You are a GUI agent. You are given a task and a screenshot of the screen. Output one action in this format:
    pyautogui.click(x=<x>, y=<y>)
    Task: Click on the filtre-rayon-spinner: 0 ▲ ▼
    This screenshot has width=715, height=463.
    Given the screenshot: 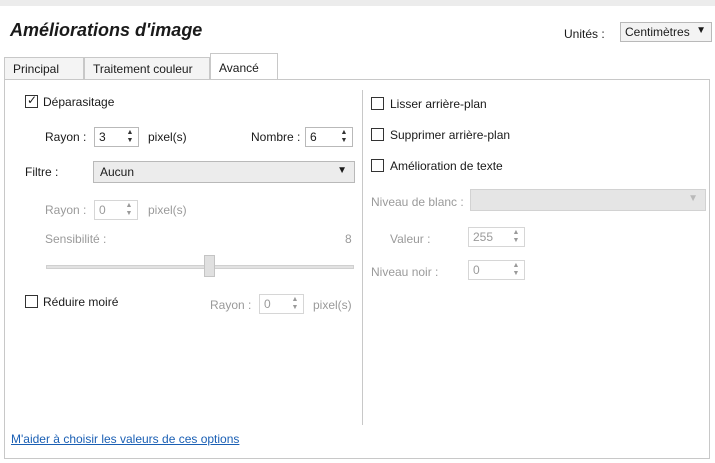 What is the action you would take?
    pyautogui.click(x=116, y=210)
    